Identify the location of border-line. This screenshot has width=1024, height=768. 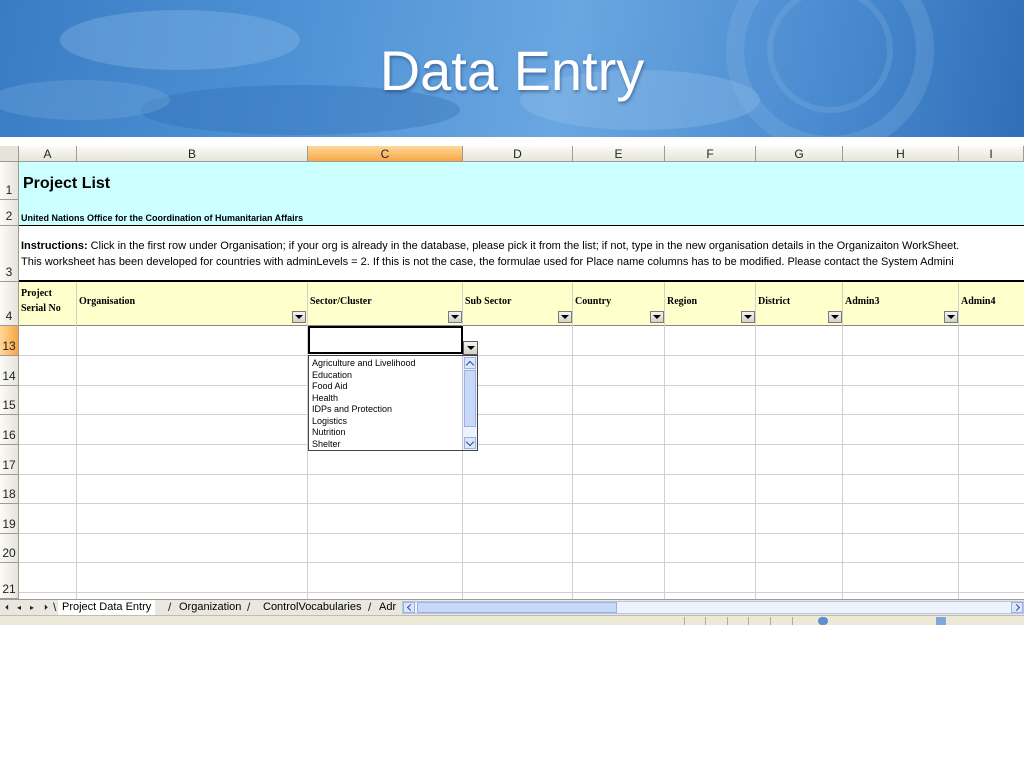
(521, 325).